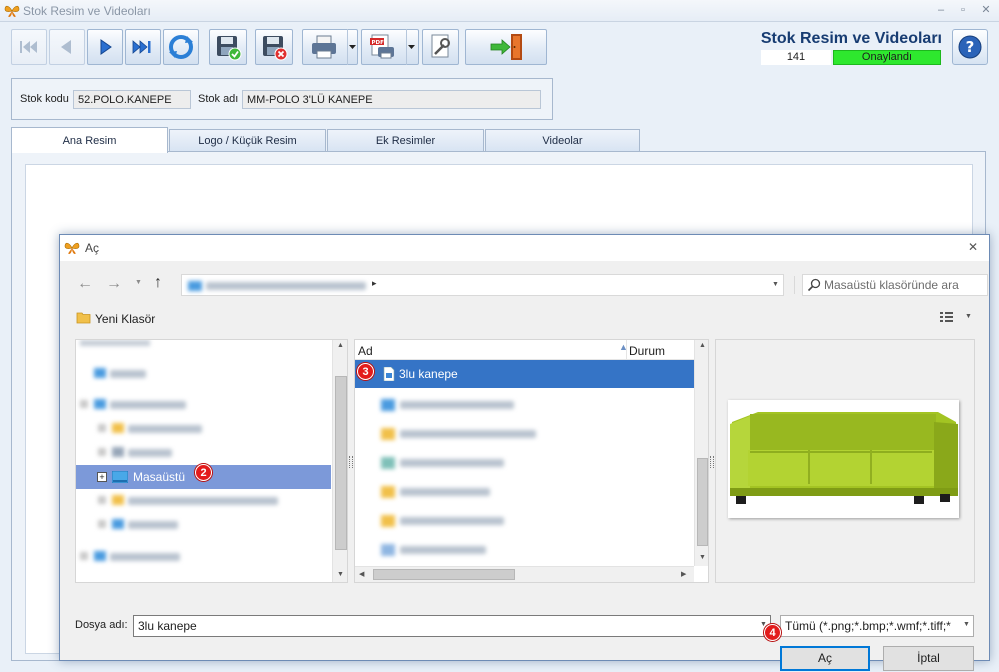 The image size is (999, 672). What do you see at coordinates (365, 351) in the screenshot?
I see `column-header-name: Ad` at bounding box center [365, 351].